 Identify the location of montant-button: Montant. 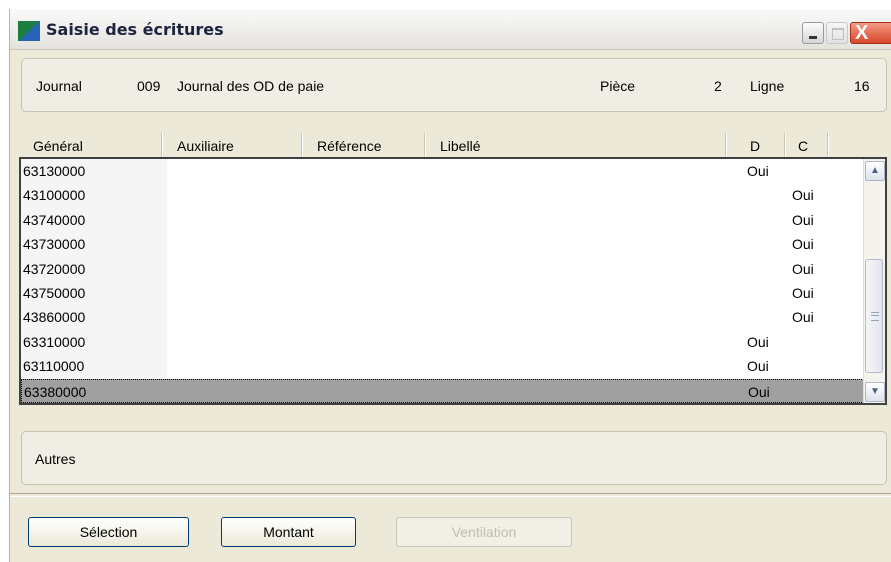
(288, 532).